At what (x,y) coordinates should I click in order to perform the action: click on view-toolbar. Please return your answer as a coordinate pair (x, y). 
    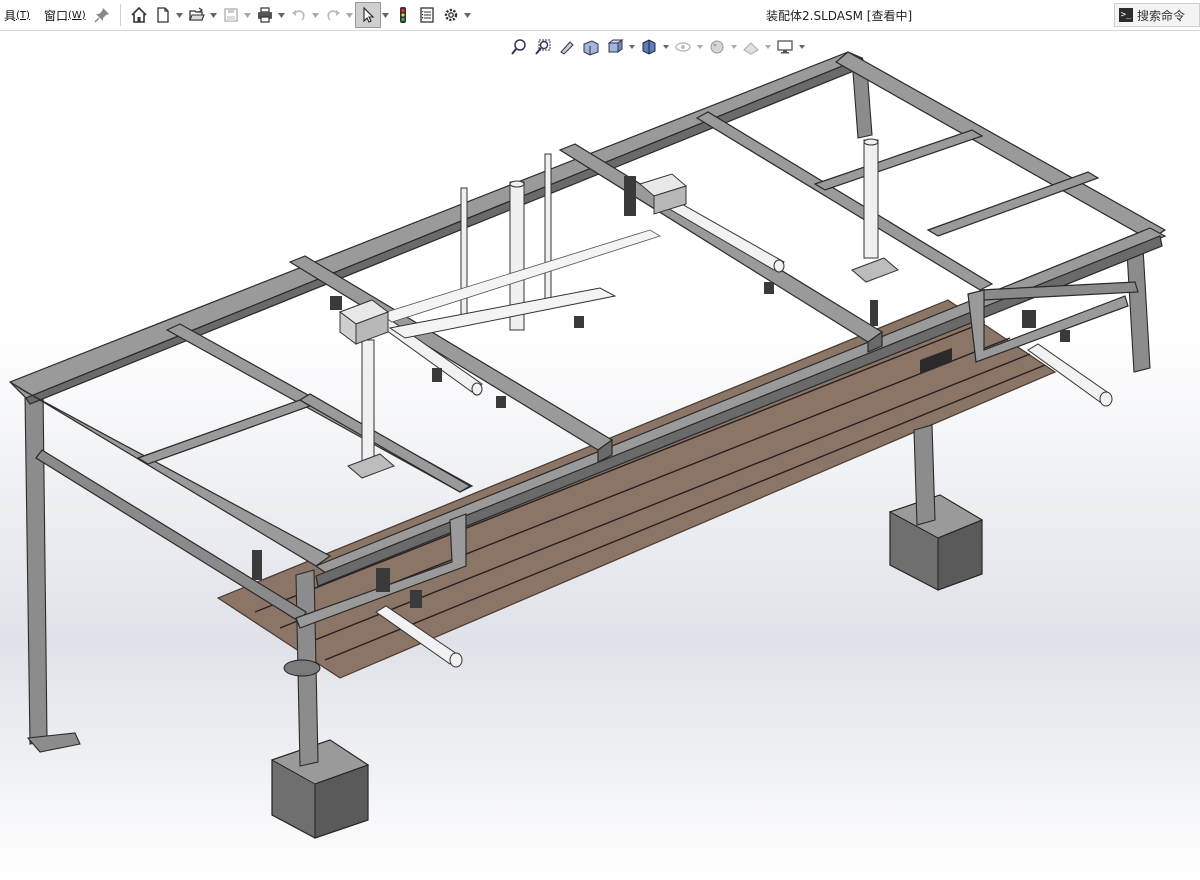
    Looking at the image, I should click on (657, 47).